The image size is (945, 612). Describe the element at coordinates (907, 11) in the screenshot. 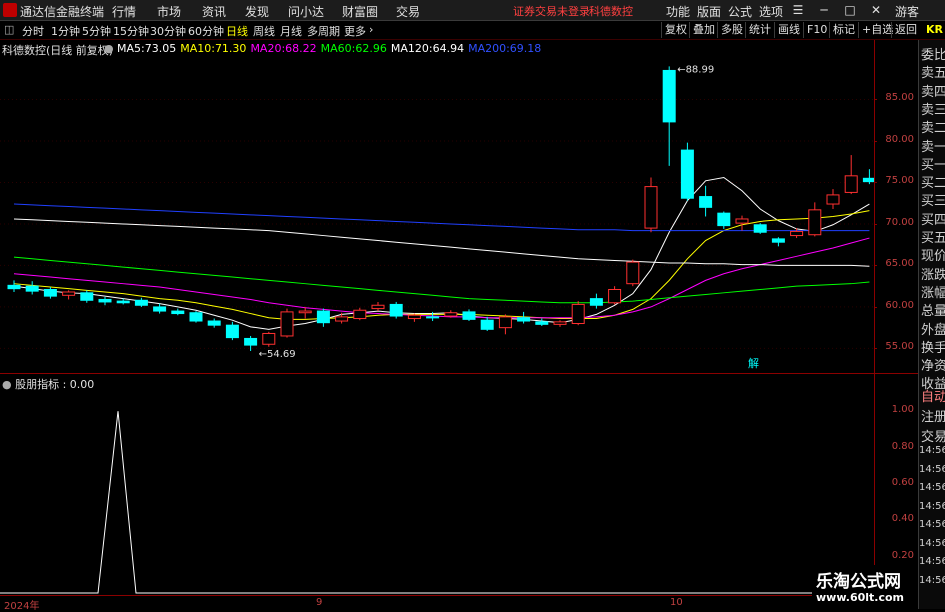

I see `guest-label: 游客` at that location.